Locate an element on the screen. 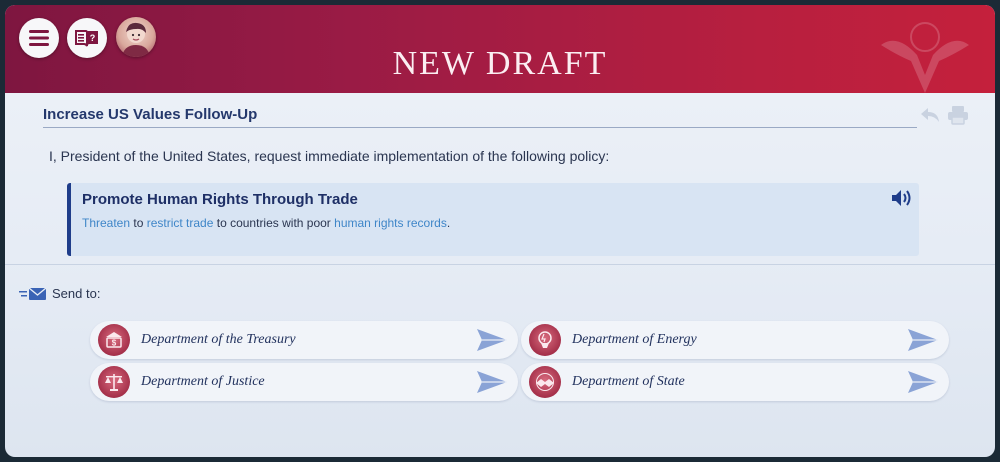  keyword-human-rights-records: human rights records is located at coordinates (390, 223).